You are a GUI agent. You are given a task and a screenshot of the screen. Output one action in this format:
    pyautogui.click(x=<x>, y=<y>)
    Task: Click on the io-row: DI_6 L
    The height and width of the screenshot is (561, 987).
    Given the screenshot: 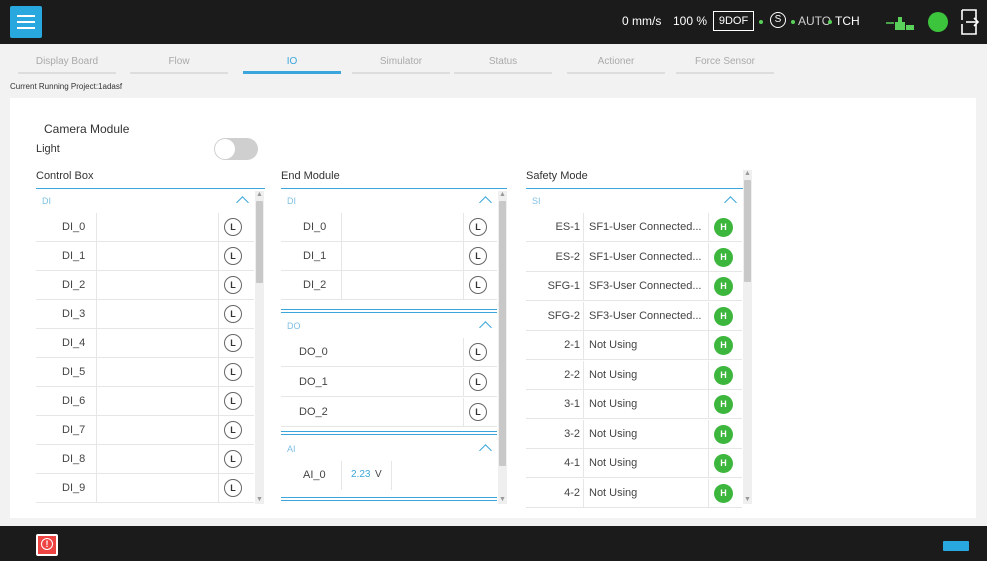 What is the action you would take?
    pyautogui.click(x=145, y=401)
    